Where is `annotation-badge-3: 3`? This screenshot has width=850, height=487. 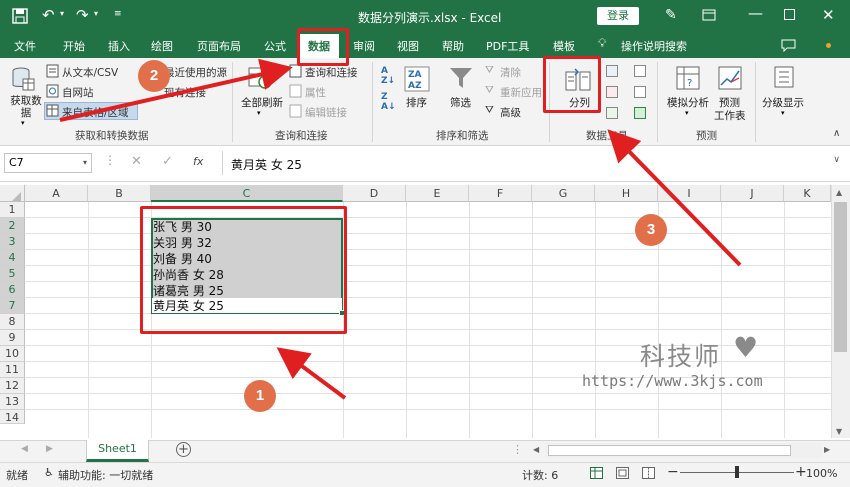 annotation-badge-3: 3 is located at coordinates (651, 230).